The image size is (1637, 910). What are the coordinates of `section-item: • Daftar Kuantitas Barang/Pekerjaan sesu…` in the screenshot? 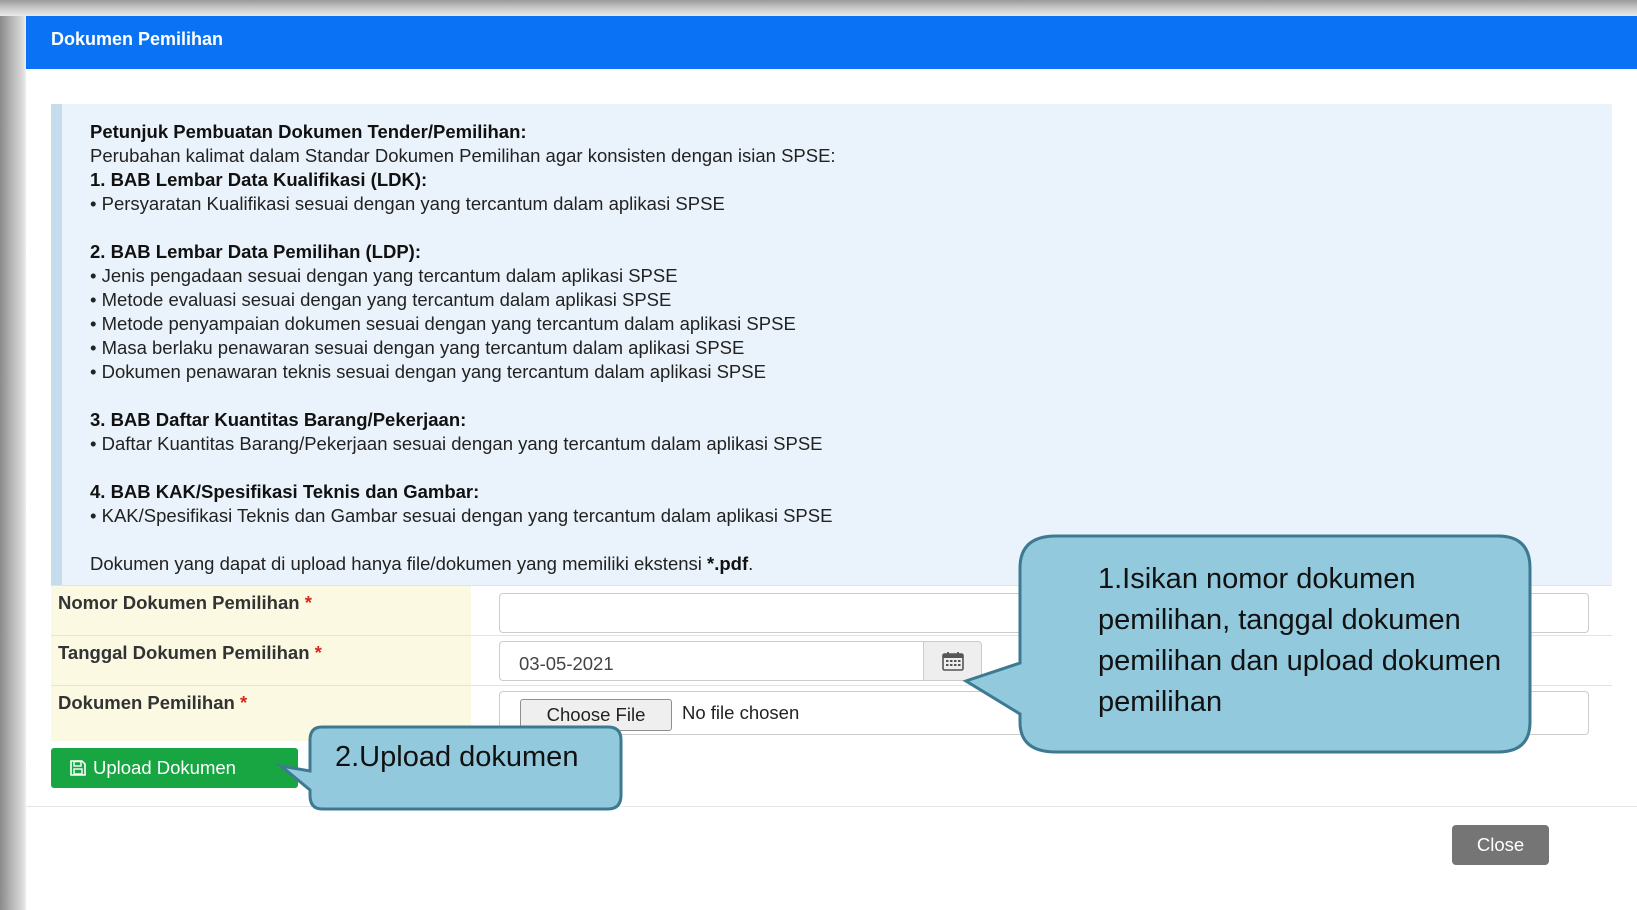 It's located at (456, 443).